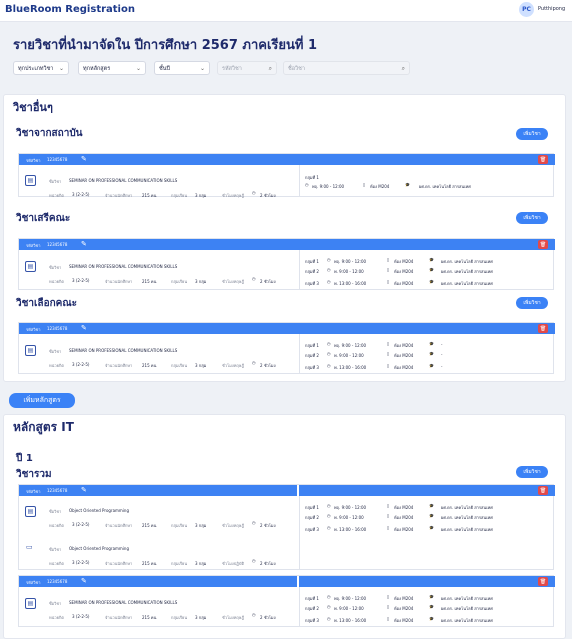 This screenshot has width=572, height=639. What do you see at coordinates (49, 133) in the screenshot?
I see `section-institute: วิชาจากสถาบัน` at bounding box center [49, 133].